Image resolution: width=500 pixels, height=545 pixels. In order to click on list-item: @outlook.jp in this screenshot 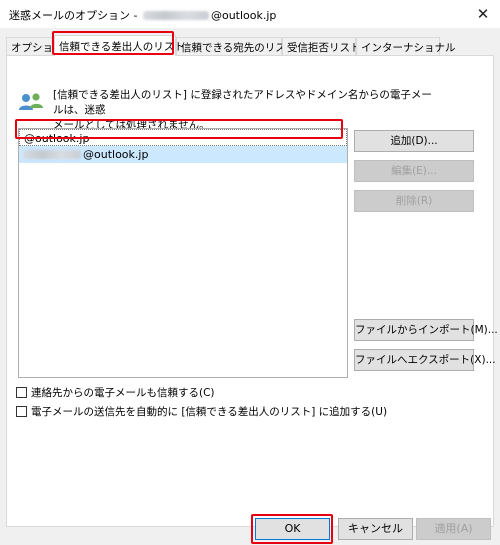, I will do `click(183, 137)`.